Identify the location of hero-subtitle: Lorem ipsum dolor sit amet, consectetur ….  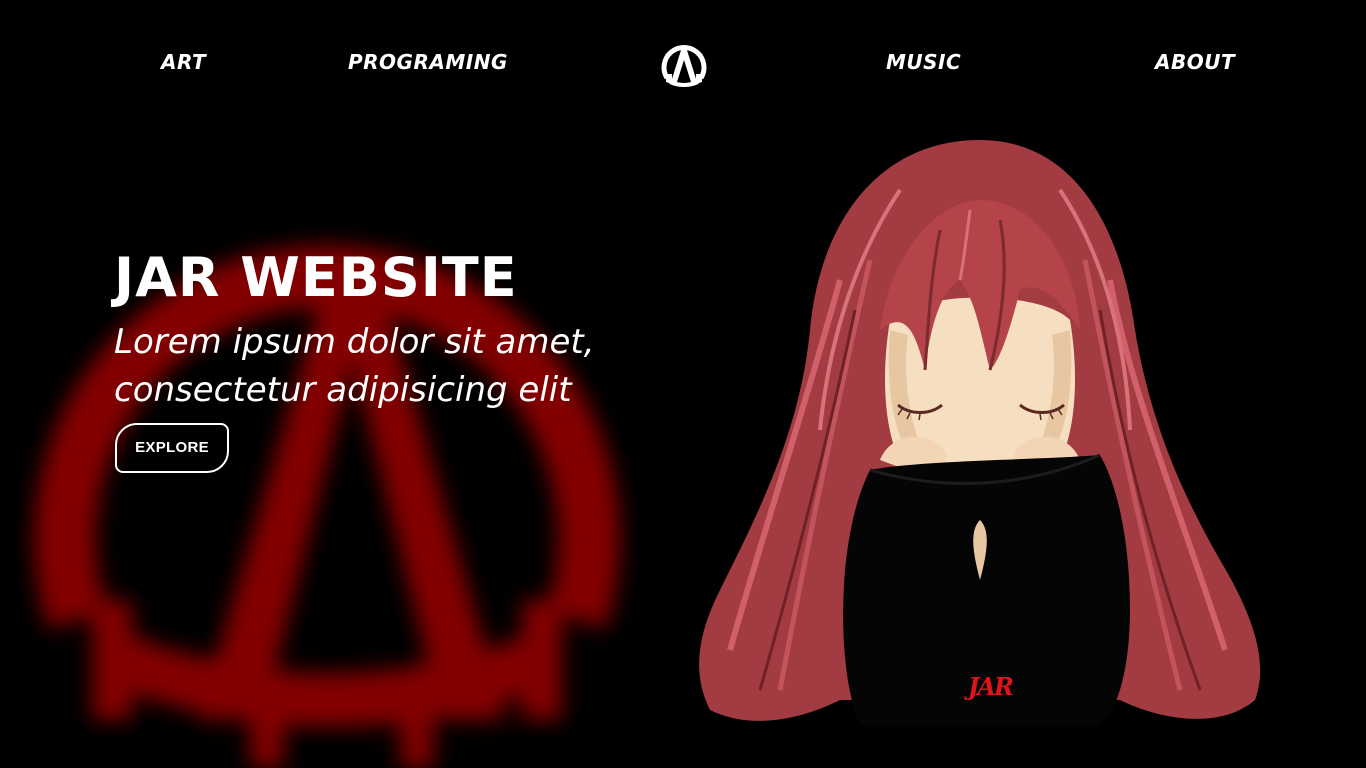
(354, 366).